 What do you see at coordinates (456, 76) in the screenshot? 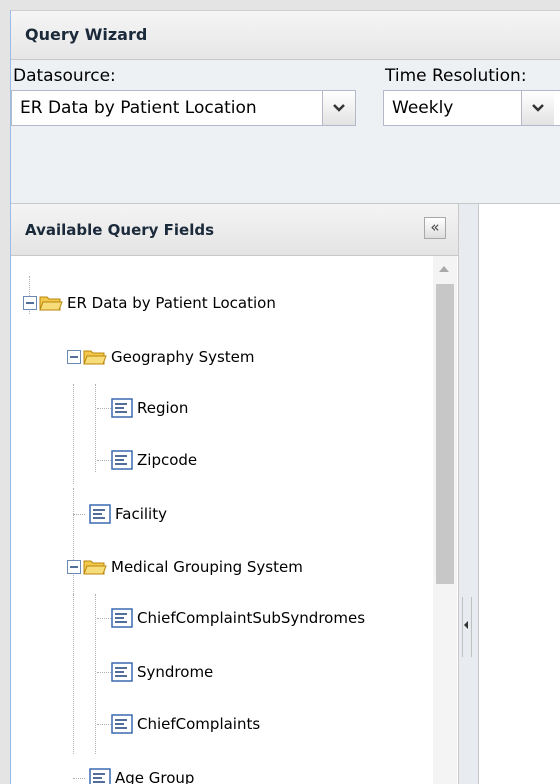
I see `time-resolution-label: Time Resolution:` at bounding box center [456, 76].